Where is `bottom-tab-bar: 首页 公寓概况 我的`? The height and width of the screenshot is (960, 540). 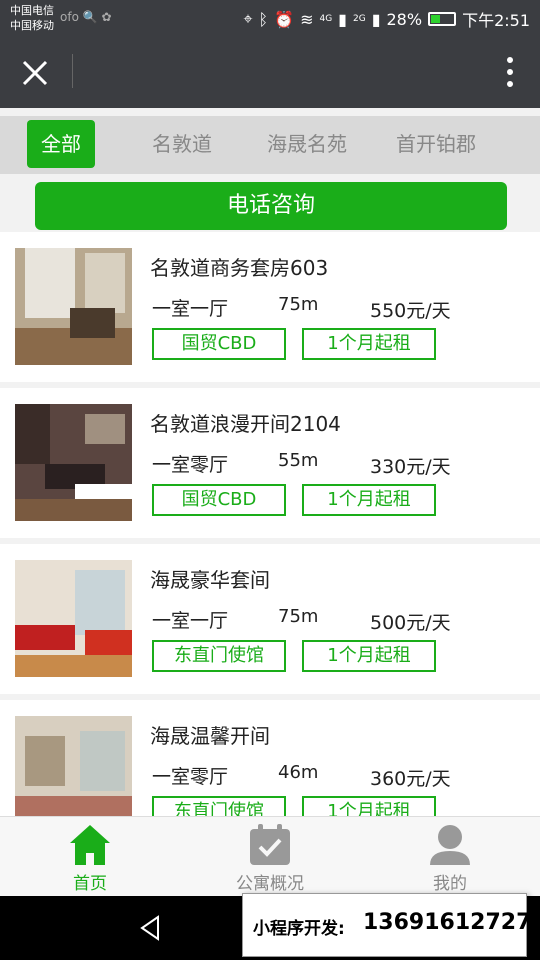 bottom-tab-bar: 首页 公寓概况 我的 is located at coordinates (270, 856).